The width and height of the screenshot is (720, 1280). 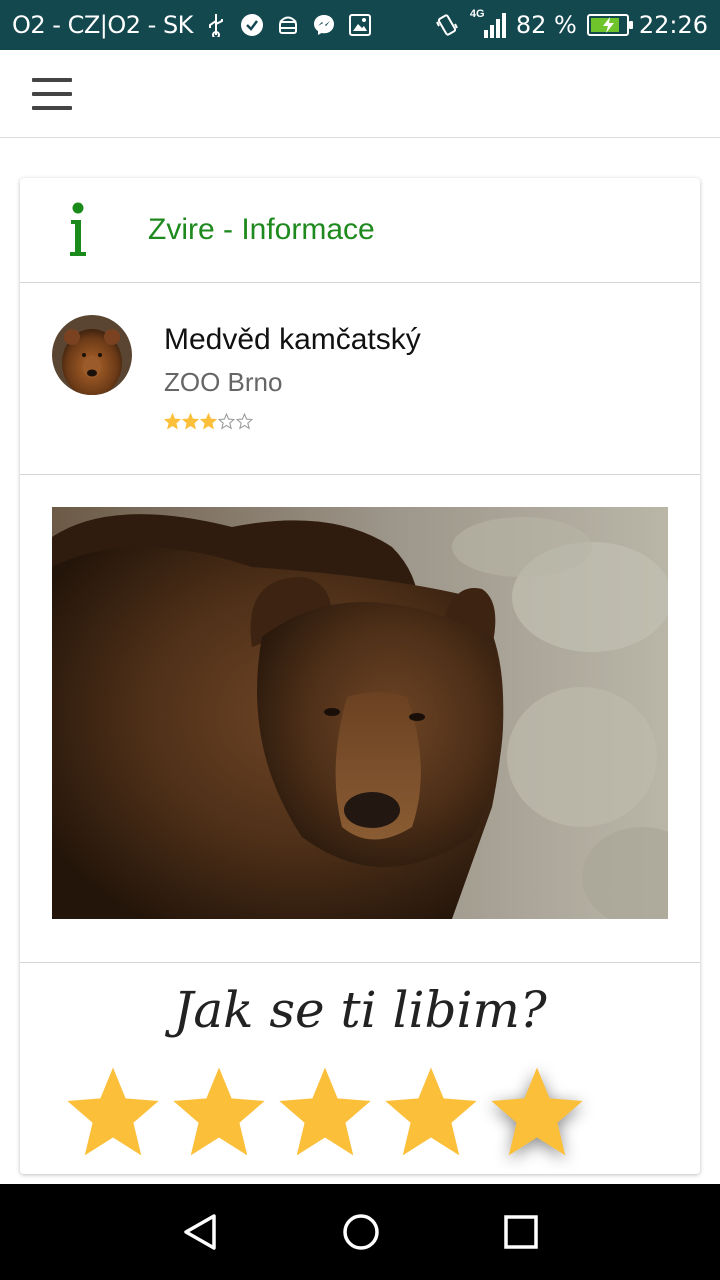 What do you see at coordinates (609, 25) in the screenshot?
I see `battery-charging-icon` at bounding box center [609, 25].